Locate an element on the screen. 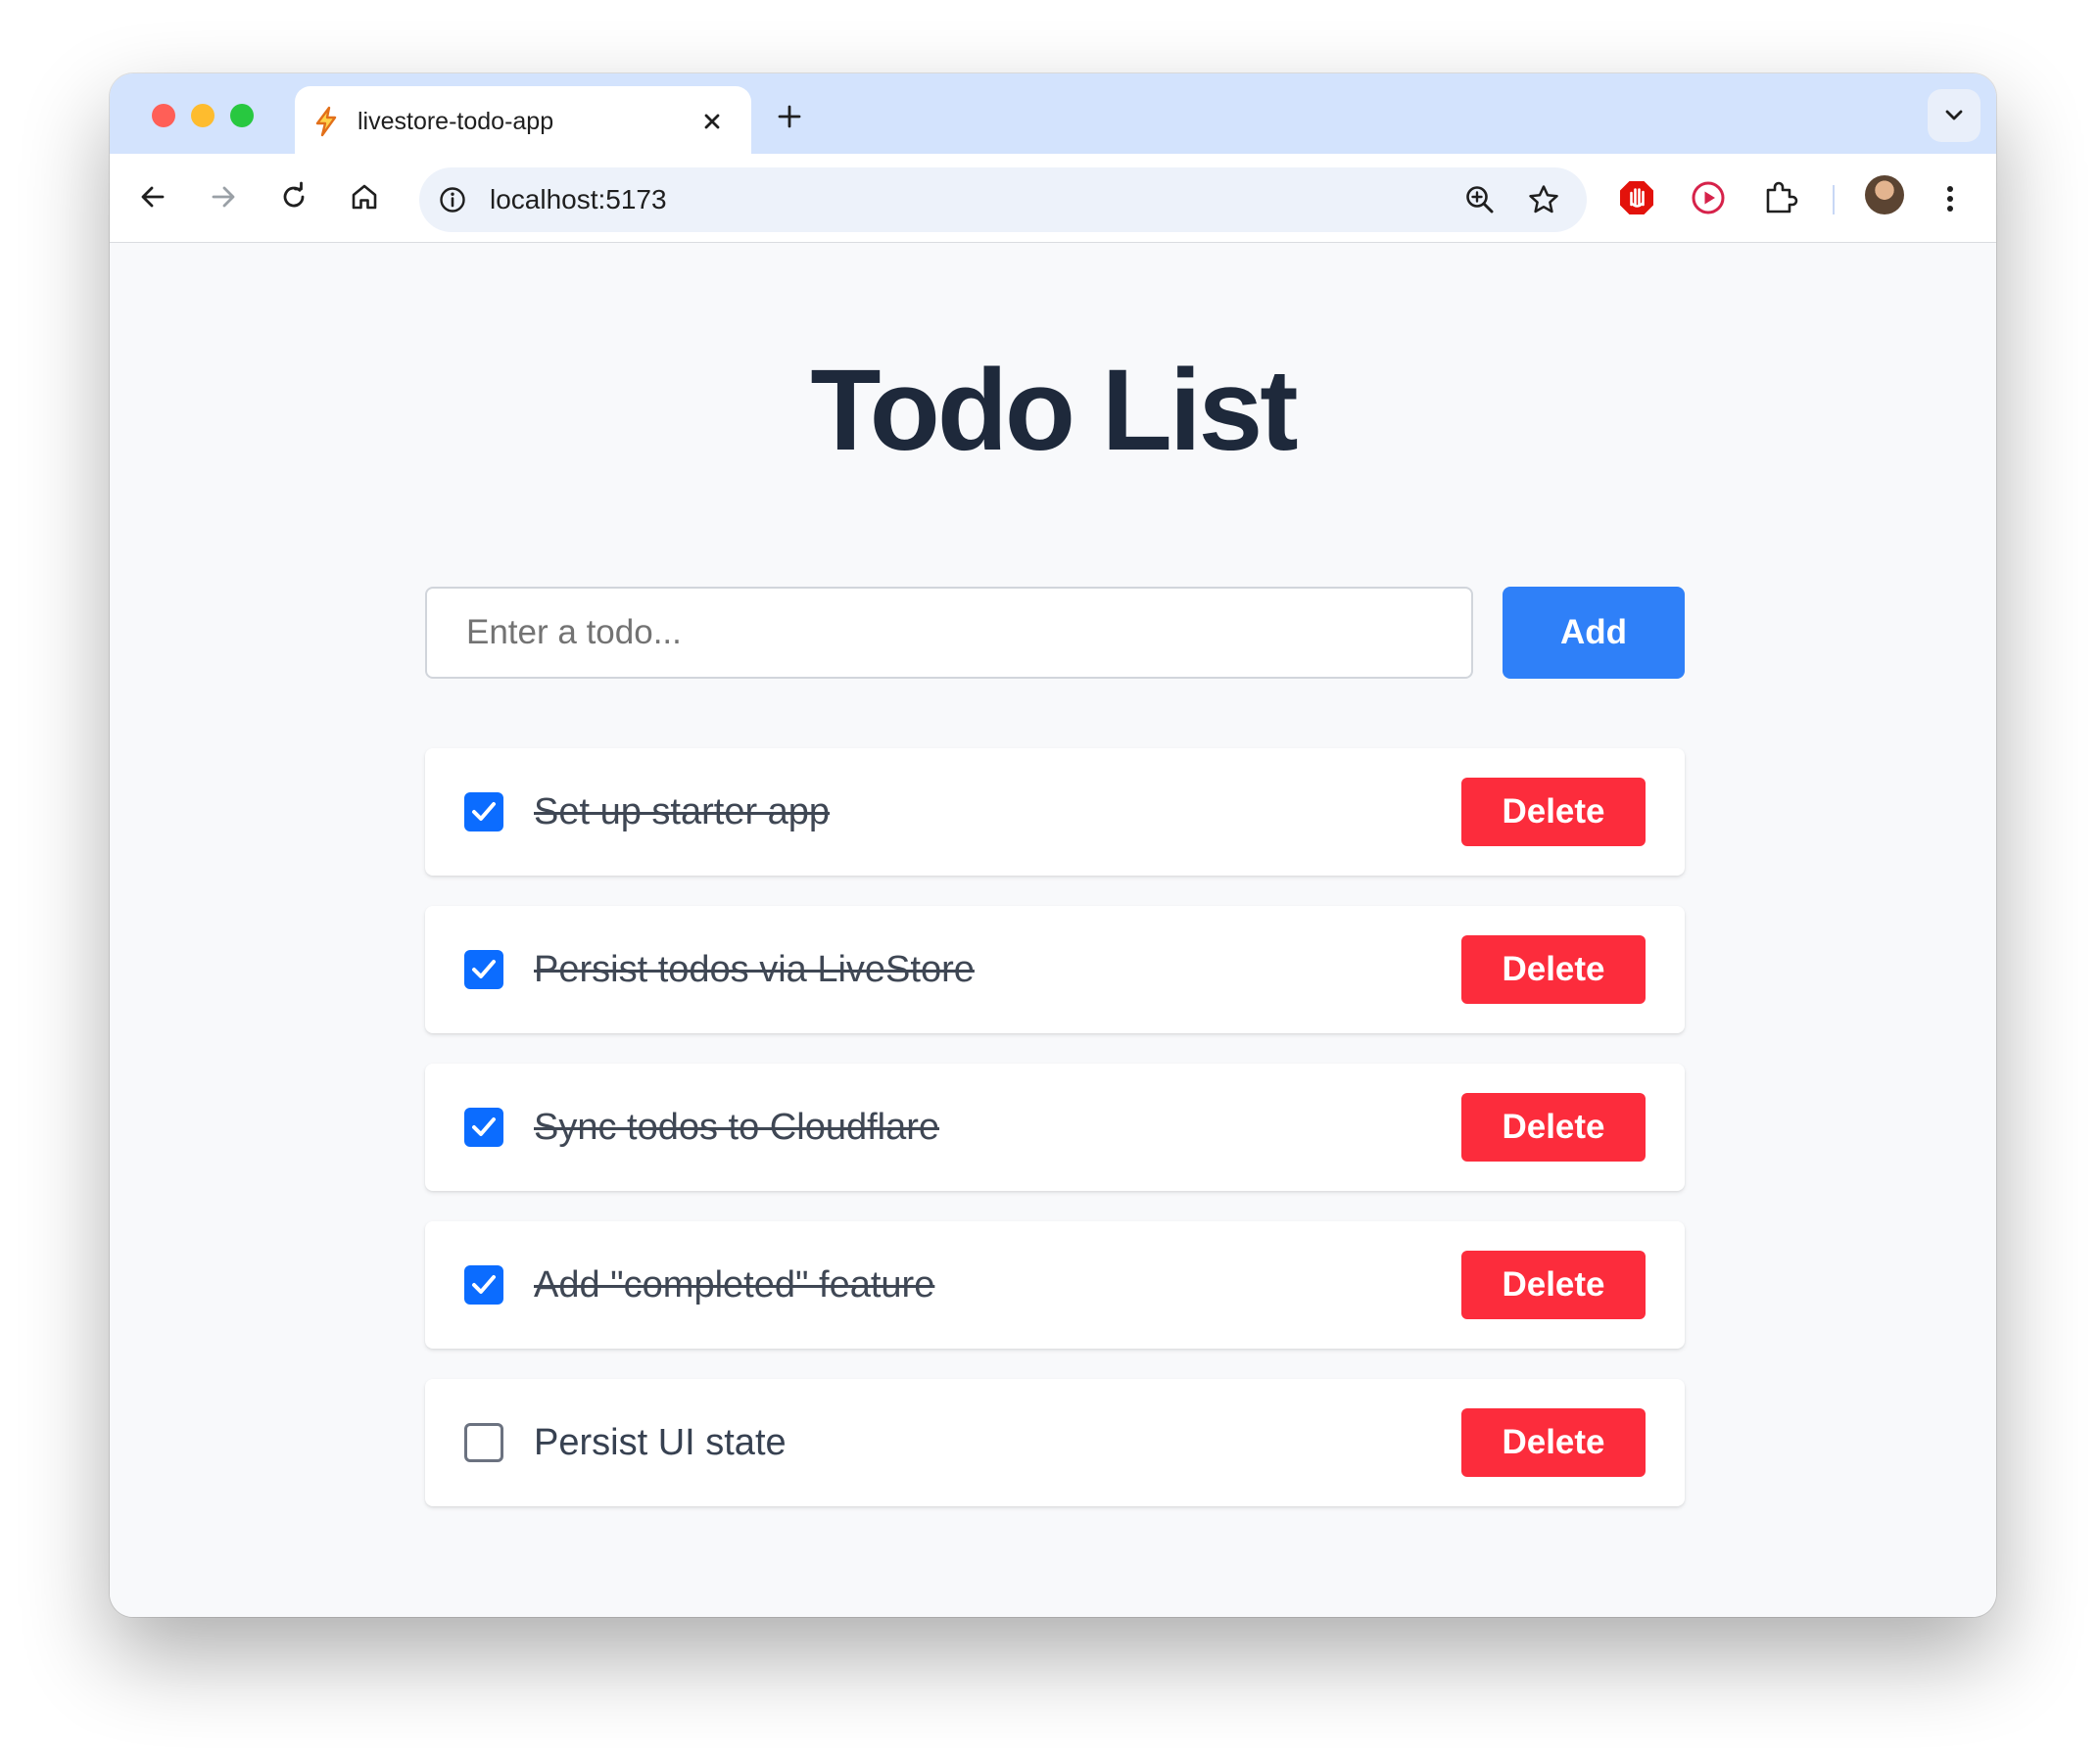 The image size is (2100, 1757). todo-item: Persist UI state Delete is located at coordinates (1055, 1442).